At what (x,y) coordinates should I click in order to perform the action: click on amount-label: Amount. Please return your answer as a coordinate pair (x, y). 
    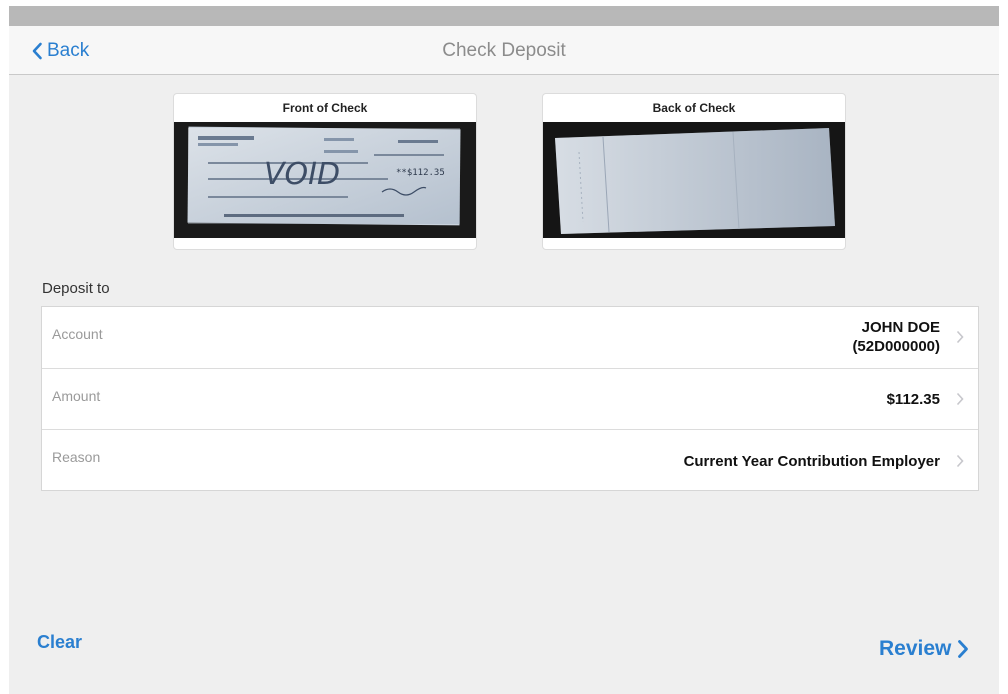
    Looking at the image, I should click on (76, 395).